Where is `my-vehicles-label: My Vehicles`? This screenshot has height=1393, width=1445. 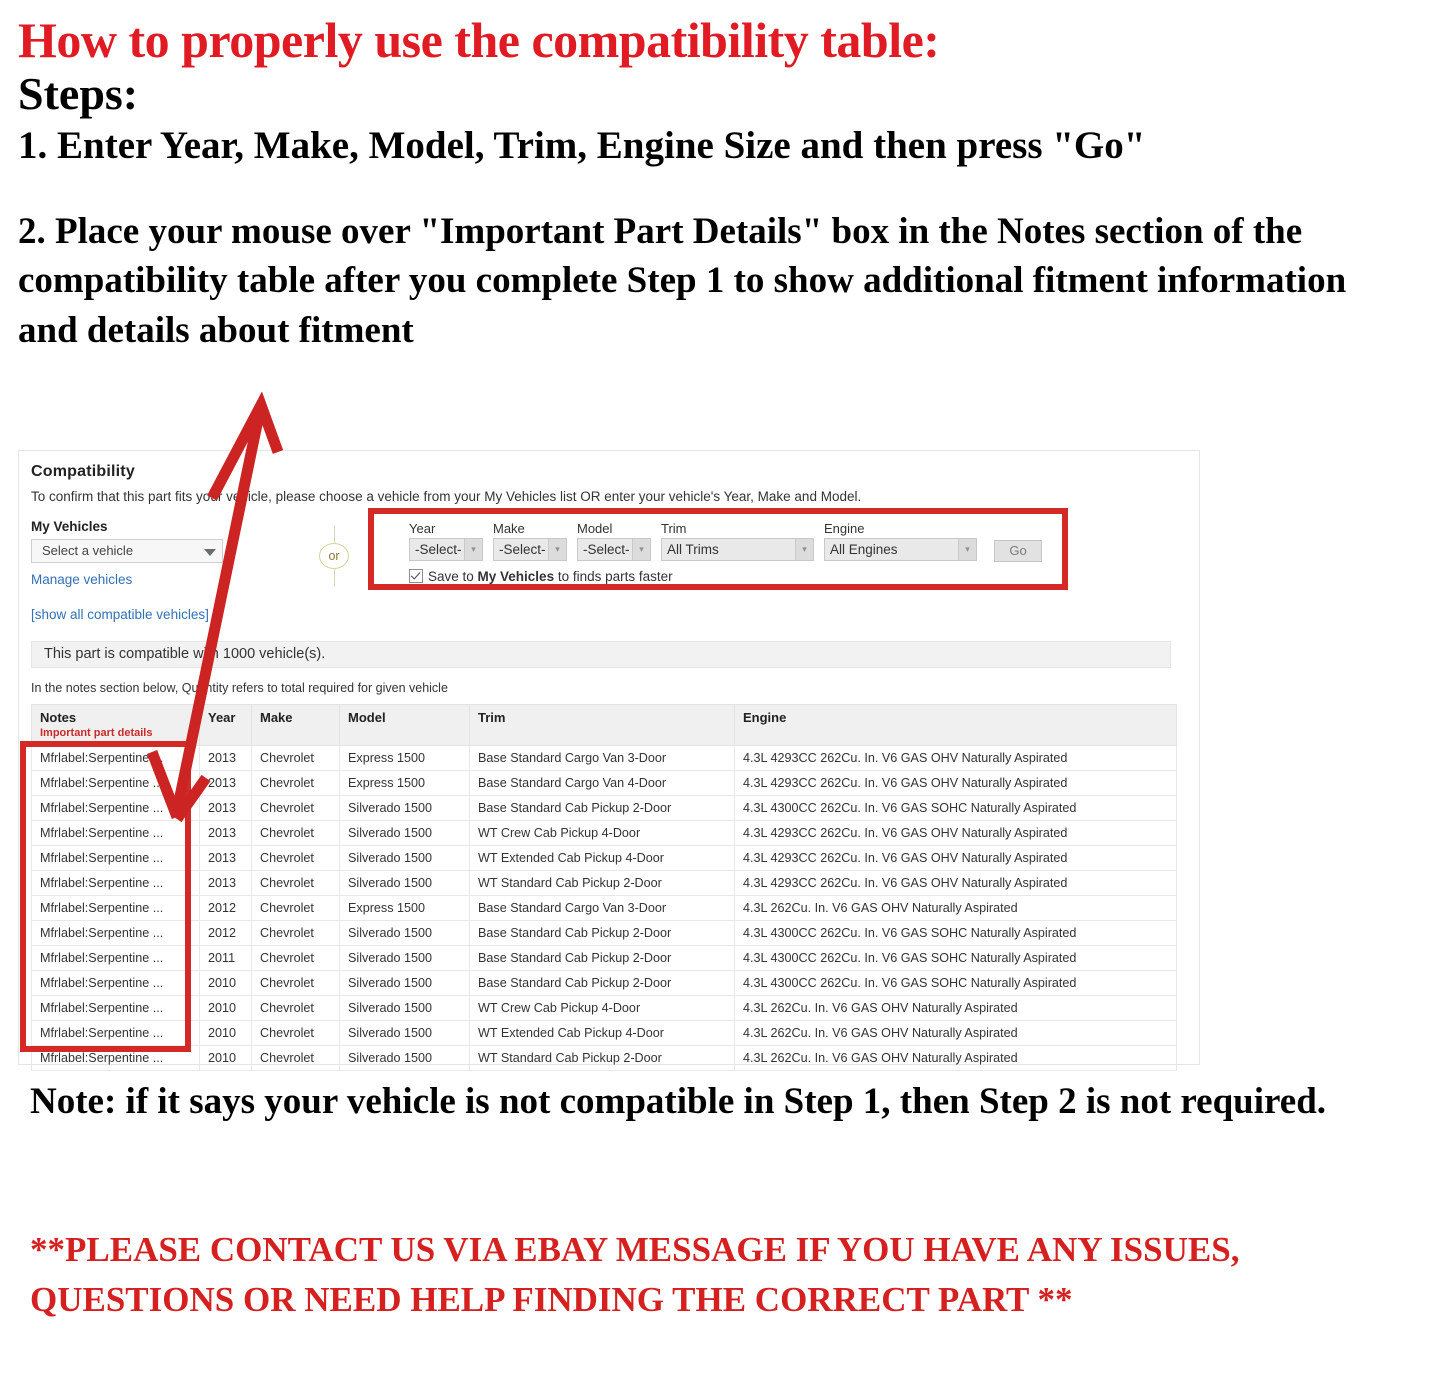 my-vehicles-label: My Vehicles is located at coordinates (69, 526).